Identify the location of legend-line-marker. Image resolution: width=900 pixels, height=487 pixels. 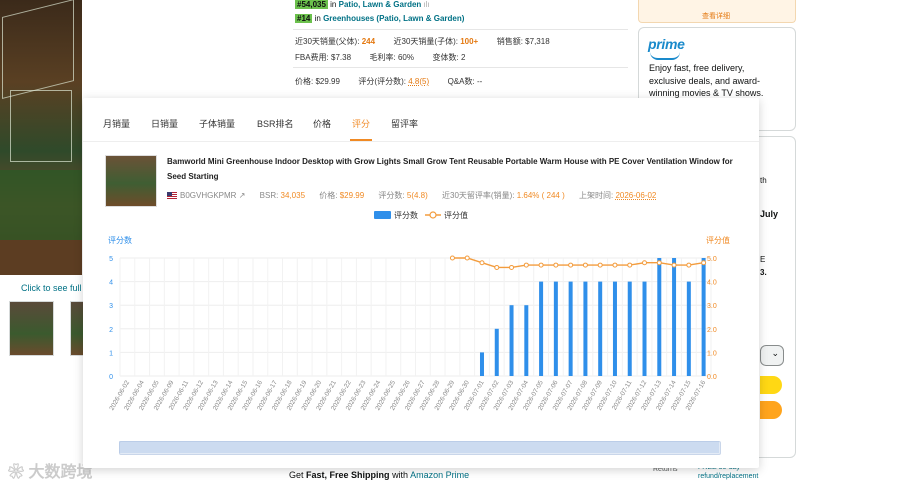
(433, 215).